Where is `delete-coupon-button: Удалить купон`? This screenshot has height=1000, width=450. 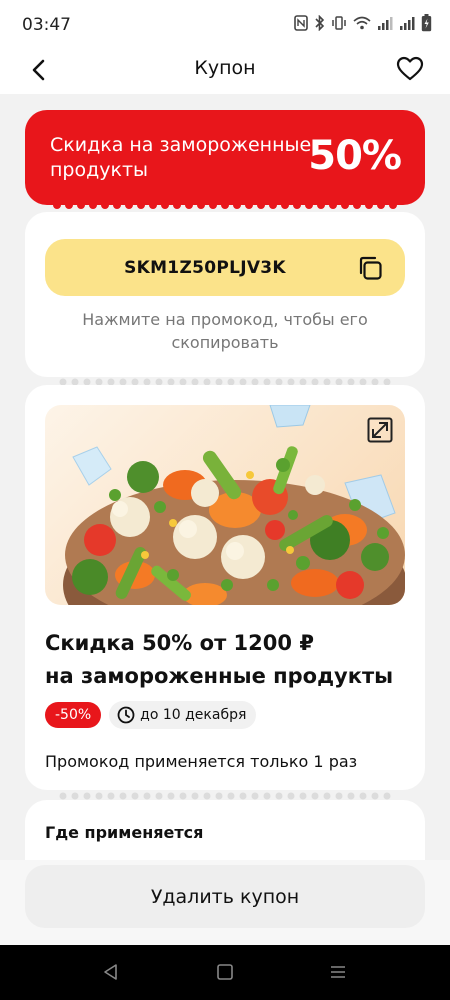
delete-coupon-button: Удалить купон is located at coordinates (225, 896).